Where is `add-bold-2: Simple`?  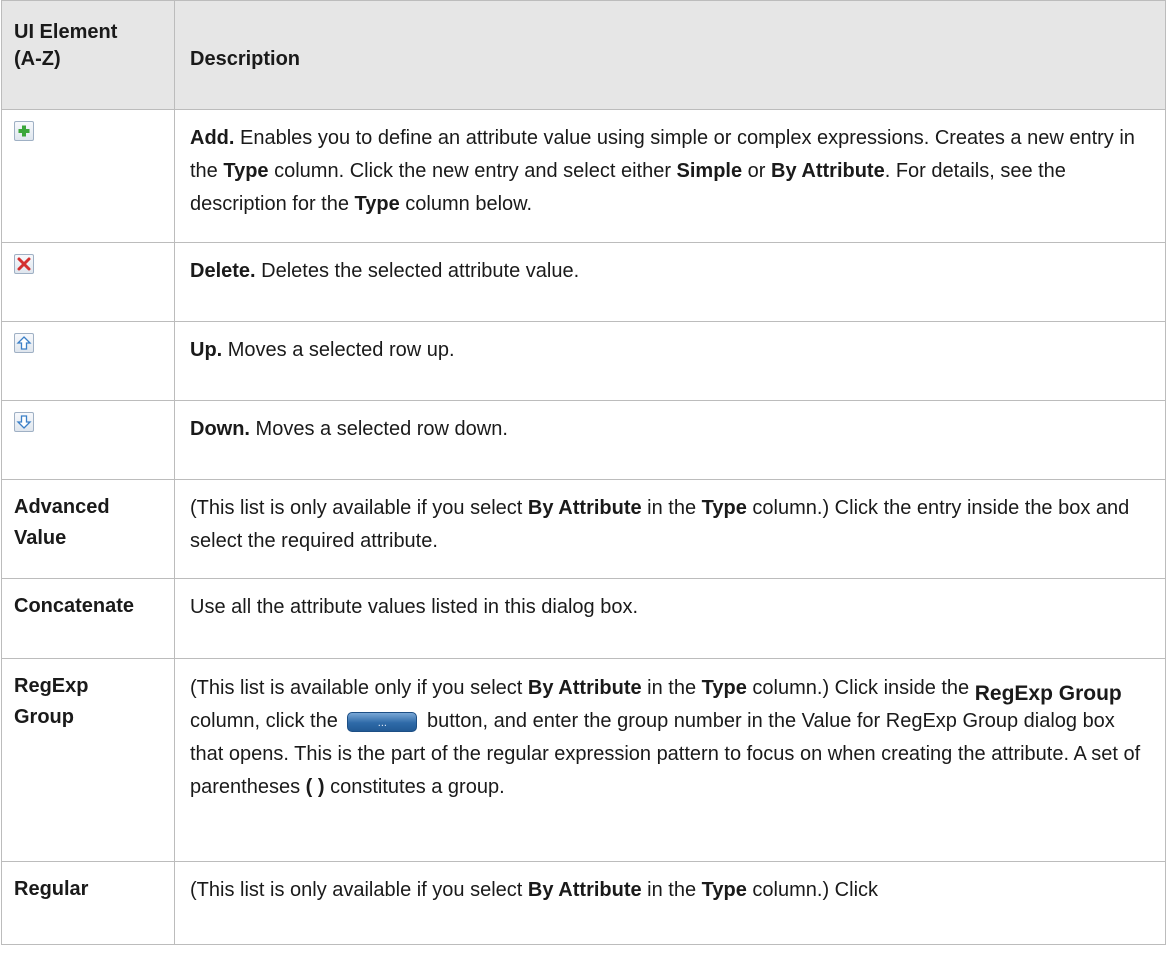 add-bold-2: Simple is located at coordinates (709, 171).